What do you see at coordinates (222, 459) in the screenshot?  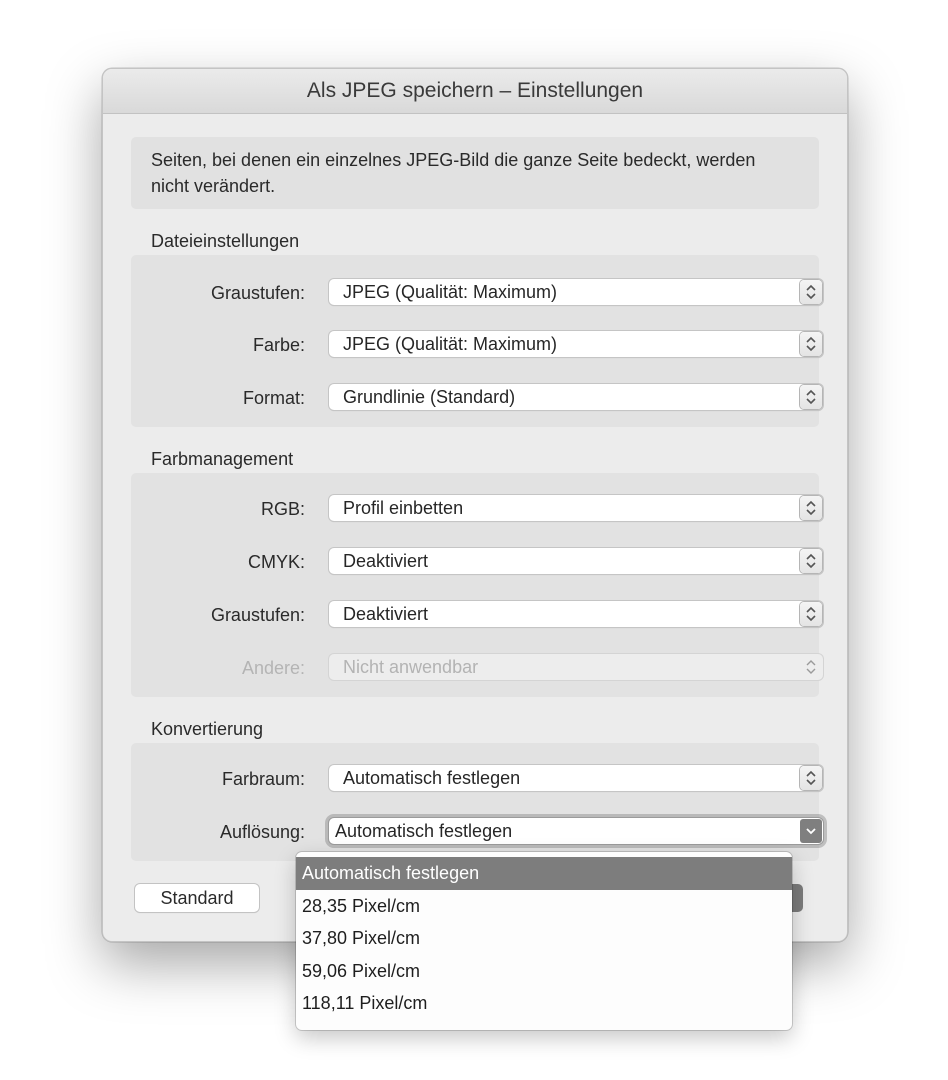 I see `section-title-color-management: Farbmanagement` at bounding box center [222, 459].